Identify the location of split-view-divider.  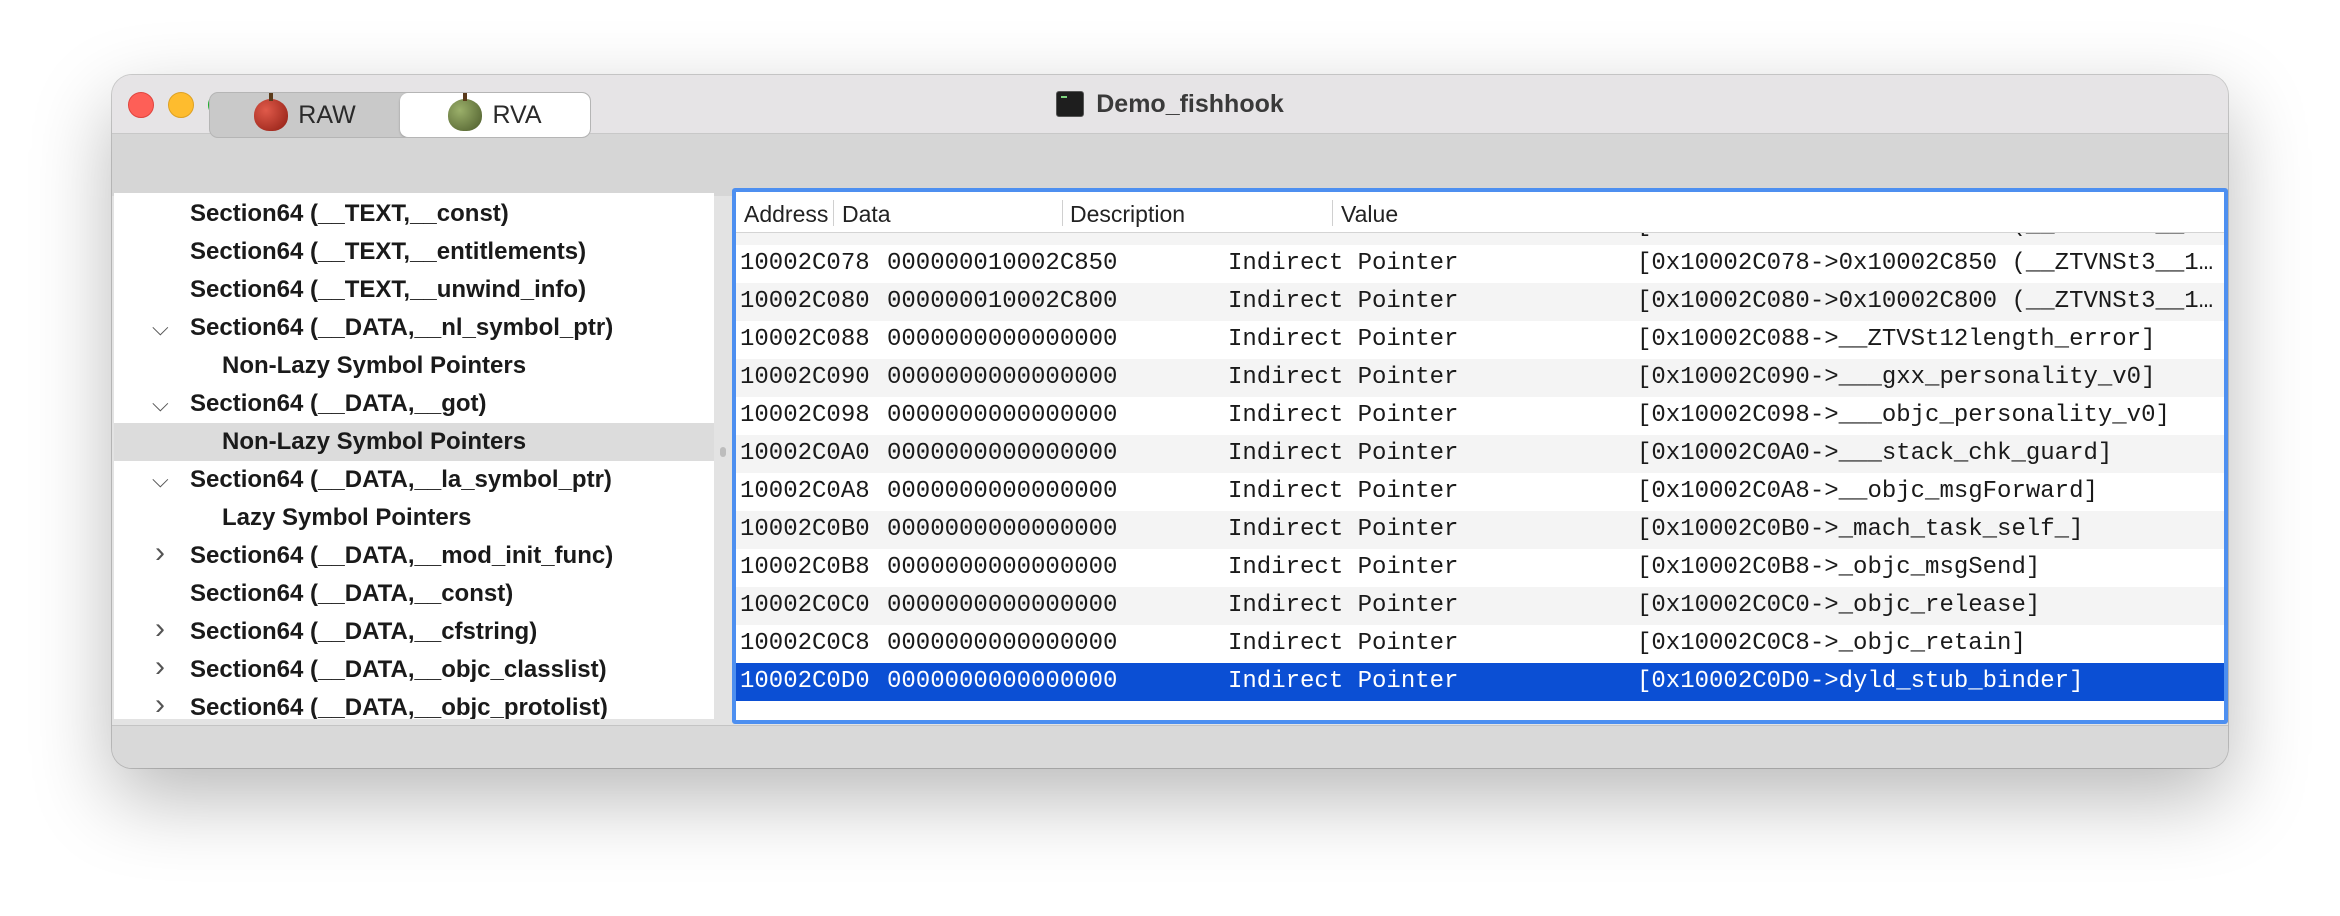
(723, 452).